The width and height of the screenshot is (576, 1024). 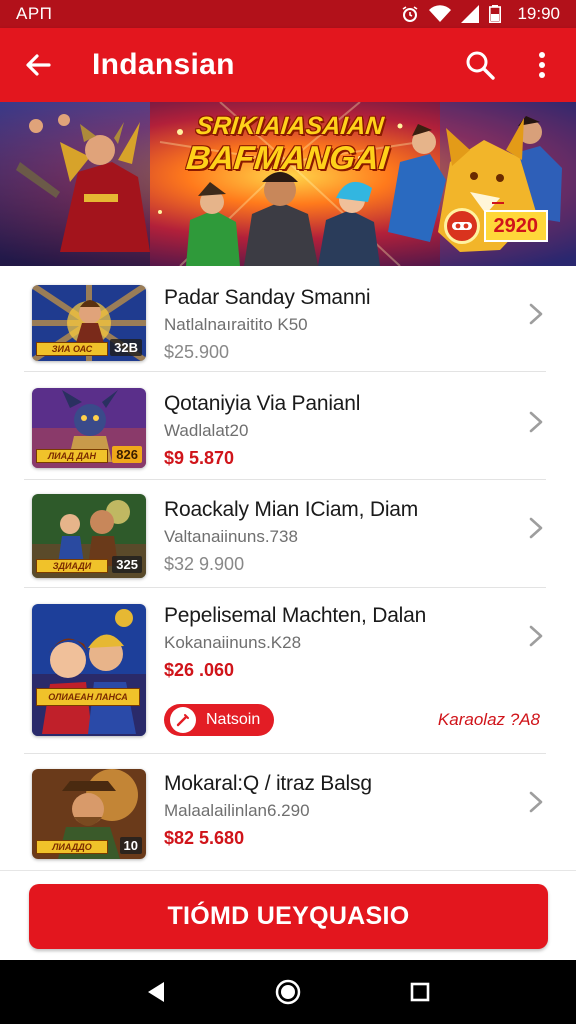 I want to click on edit-icon, so click(x=183, y=720).